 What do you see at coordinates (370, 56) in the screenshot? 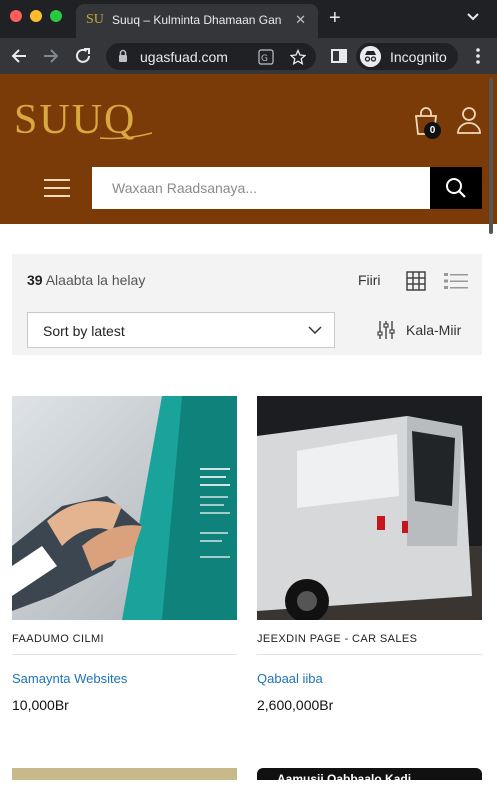
I see `incognito-icon` at bounding box center [370, 56].